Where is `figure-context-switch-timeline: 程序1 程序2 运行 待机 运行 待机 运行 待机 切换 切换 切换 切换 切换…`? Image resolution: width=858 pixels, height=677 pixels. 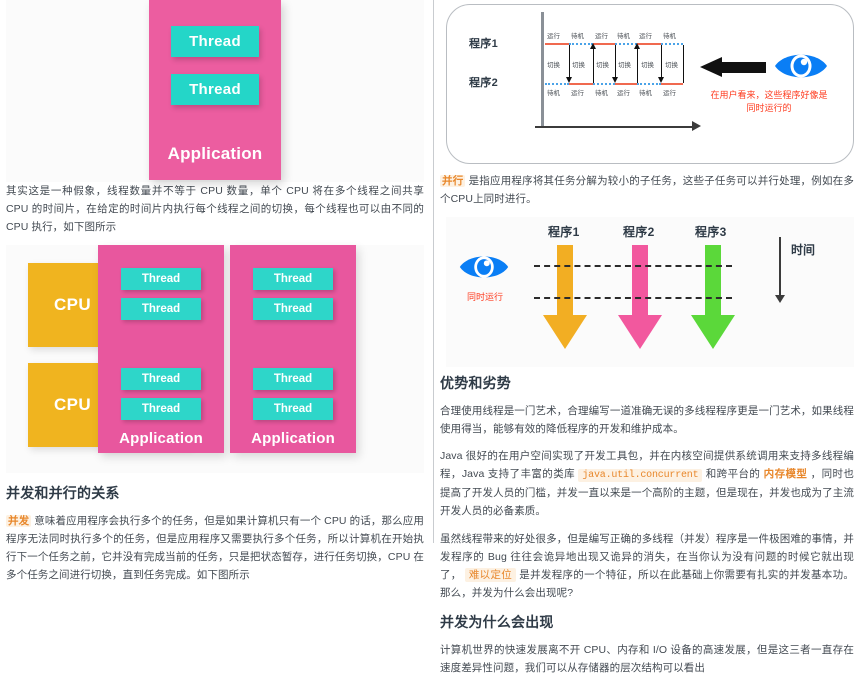 figure-context-switch-timeline: 程序1 程序2 运行 待机 运行 待机 运行 待机 切换 切换 切换 切换 切换… is located at coordinates (650, 84).